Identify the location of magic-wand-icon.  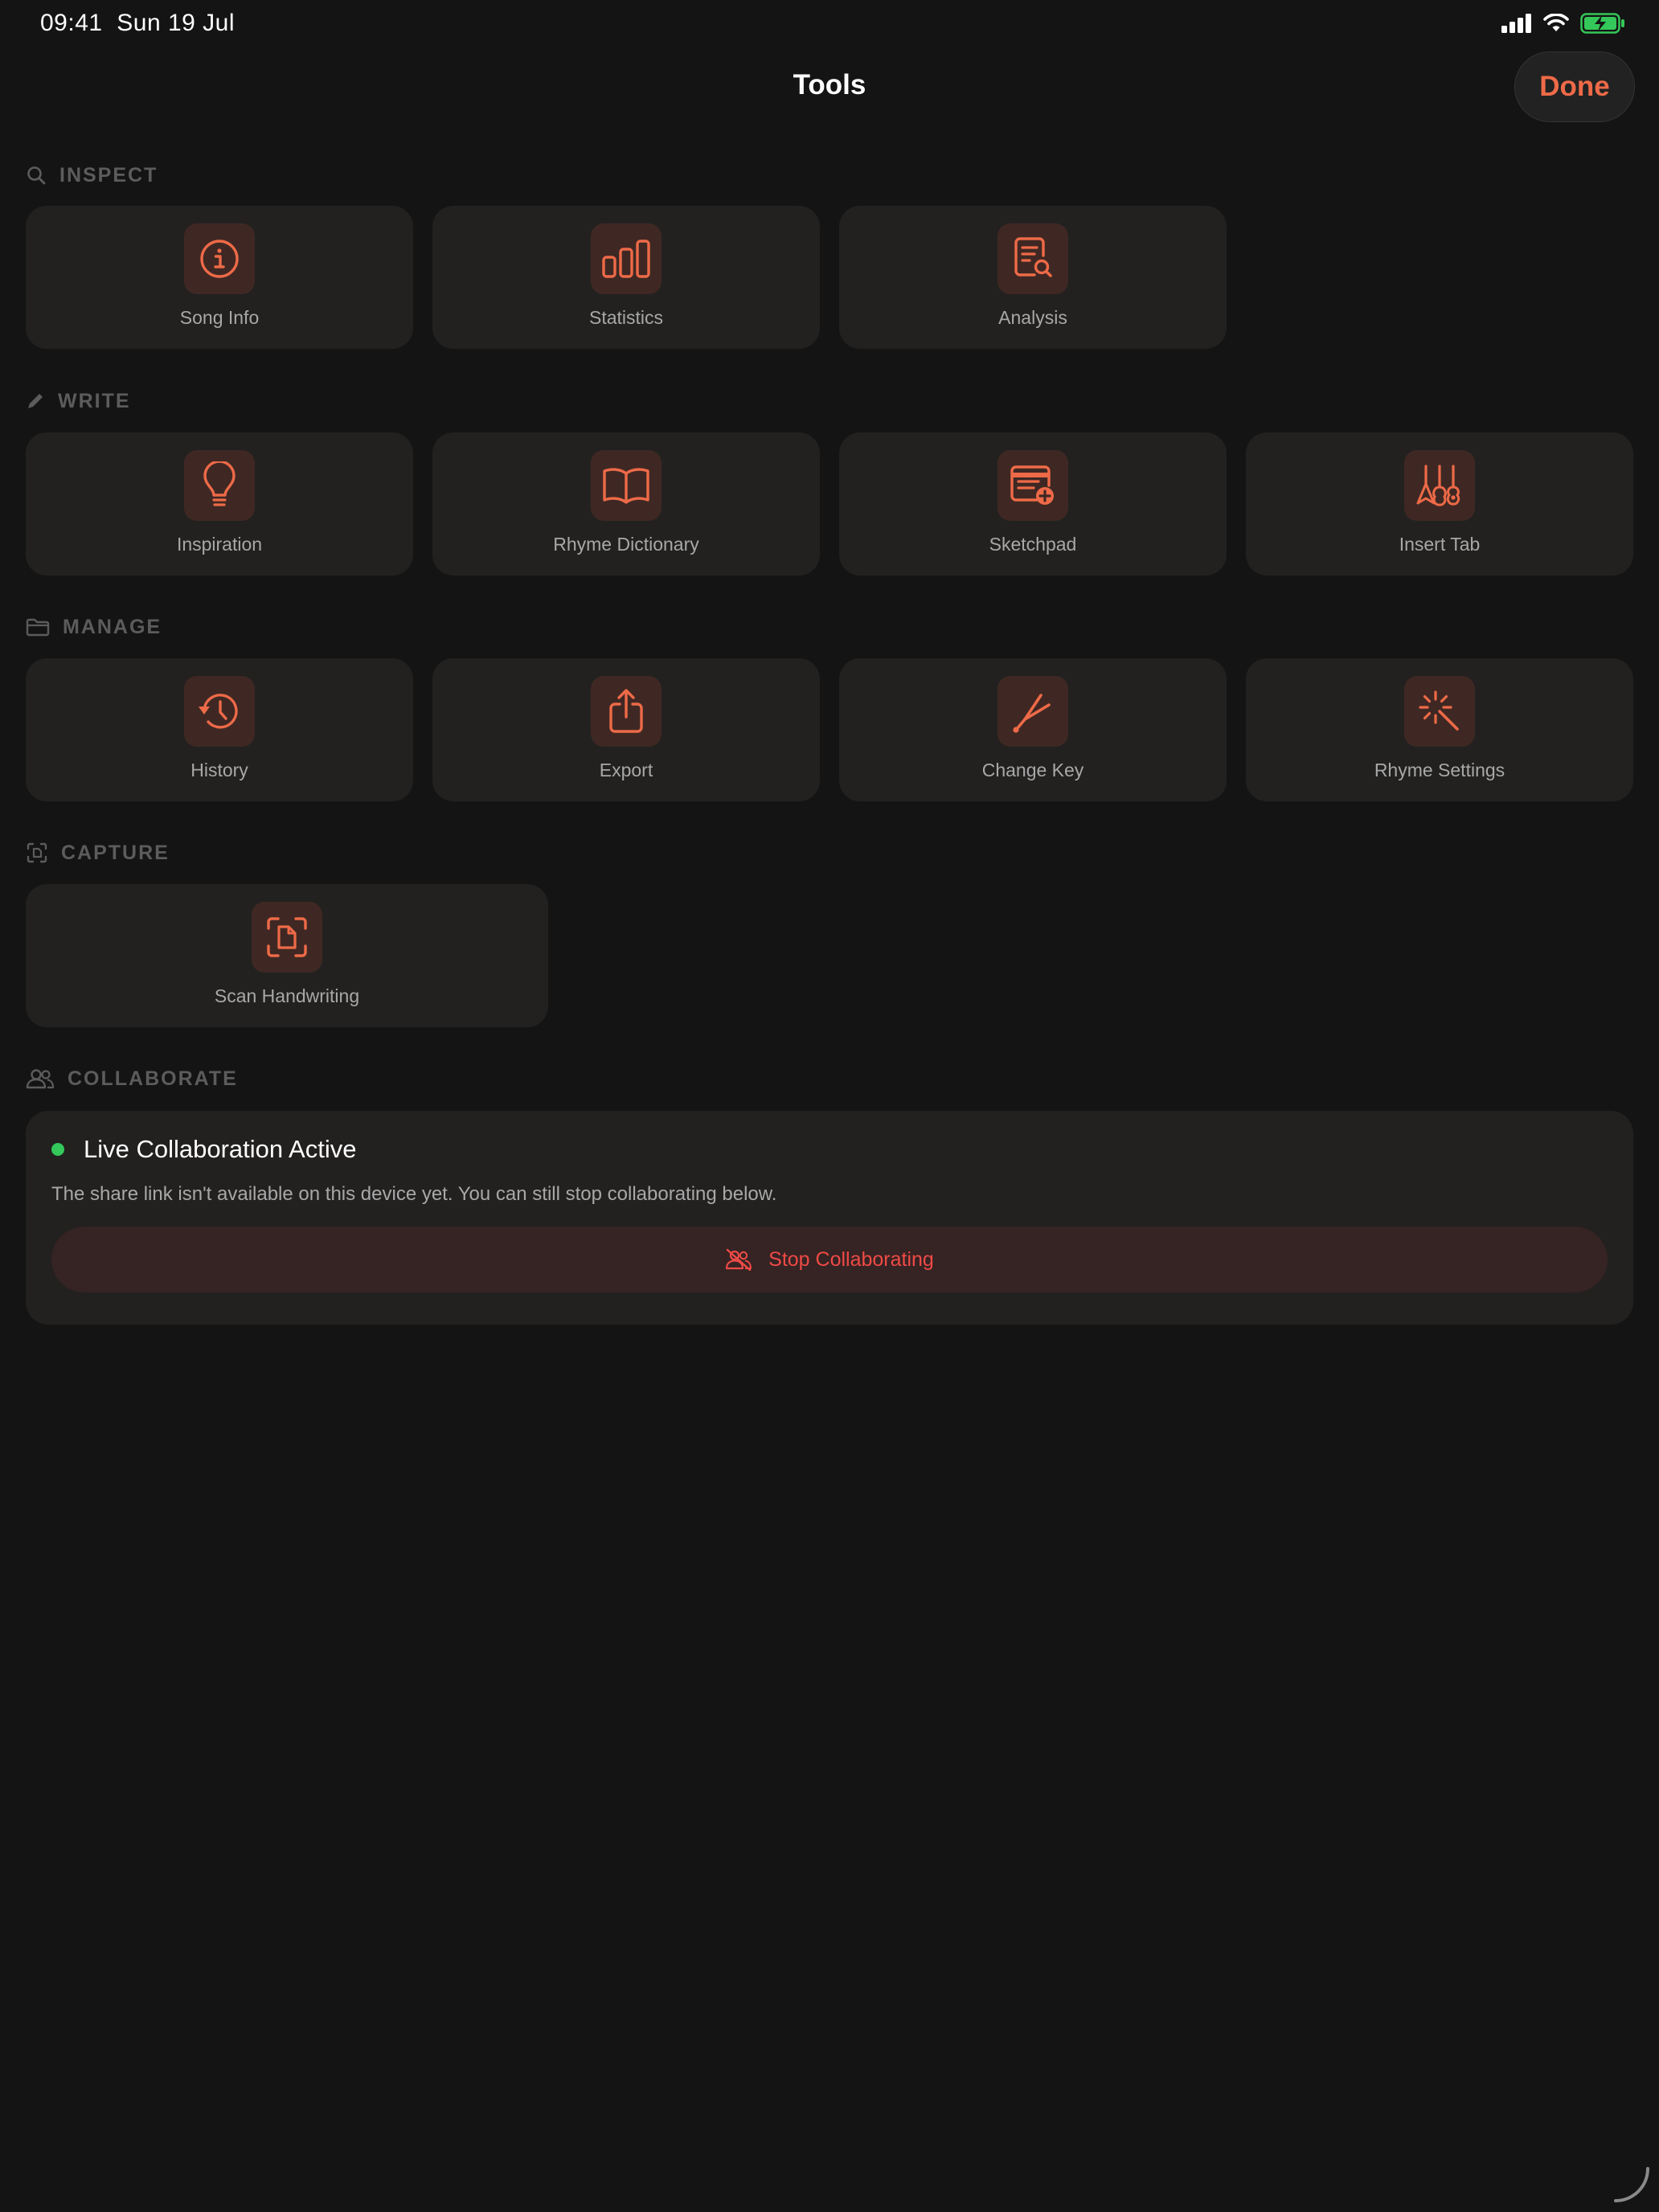
(1439, 710).